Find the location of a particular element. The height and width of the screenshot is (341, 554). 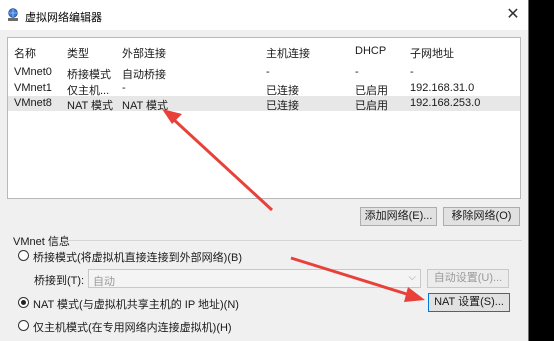

column-header-host: 主机连接 is located at coordinates (288, 53).